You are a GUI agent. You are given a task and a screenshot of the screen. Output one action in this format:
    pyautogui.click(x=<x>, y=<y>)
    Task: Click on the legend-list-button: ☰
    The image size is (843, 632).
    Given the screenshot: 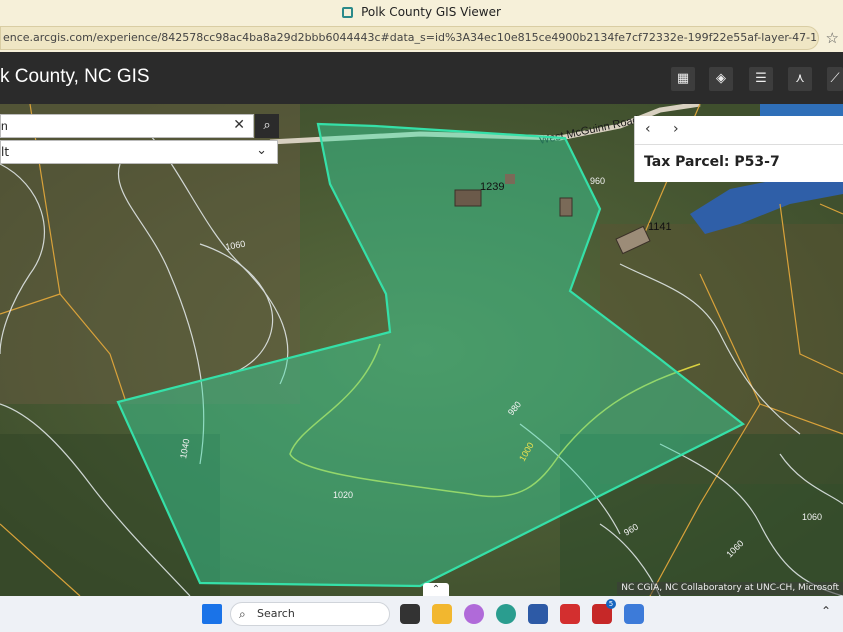 What is the action you would take?
    pyautogui.click(x=761, y=79)
    